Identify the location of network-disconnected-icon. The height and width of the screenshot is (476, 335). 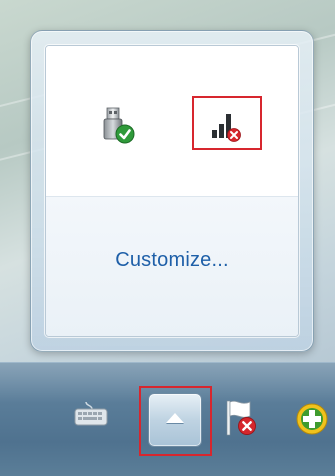
(227, 126).